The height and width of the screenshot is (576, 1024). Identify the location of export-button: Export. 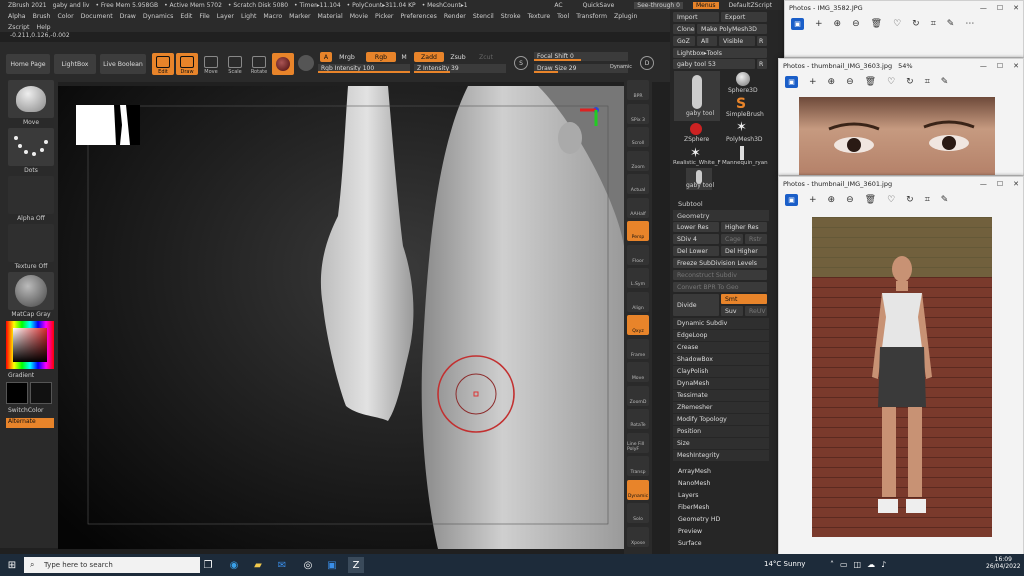
(744, 17).